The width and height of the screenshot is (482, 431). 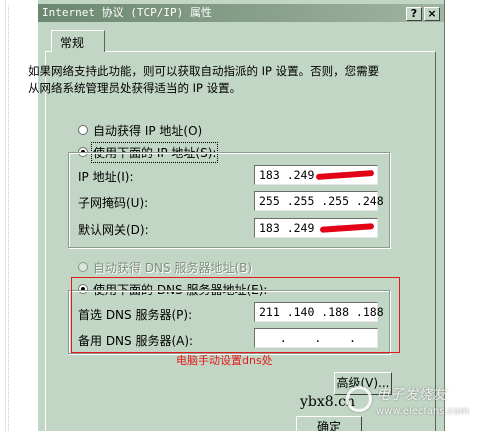 I want to click on subnet-mask-field: 255 .255 .255 .248, so click(x=319, y=201).